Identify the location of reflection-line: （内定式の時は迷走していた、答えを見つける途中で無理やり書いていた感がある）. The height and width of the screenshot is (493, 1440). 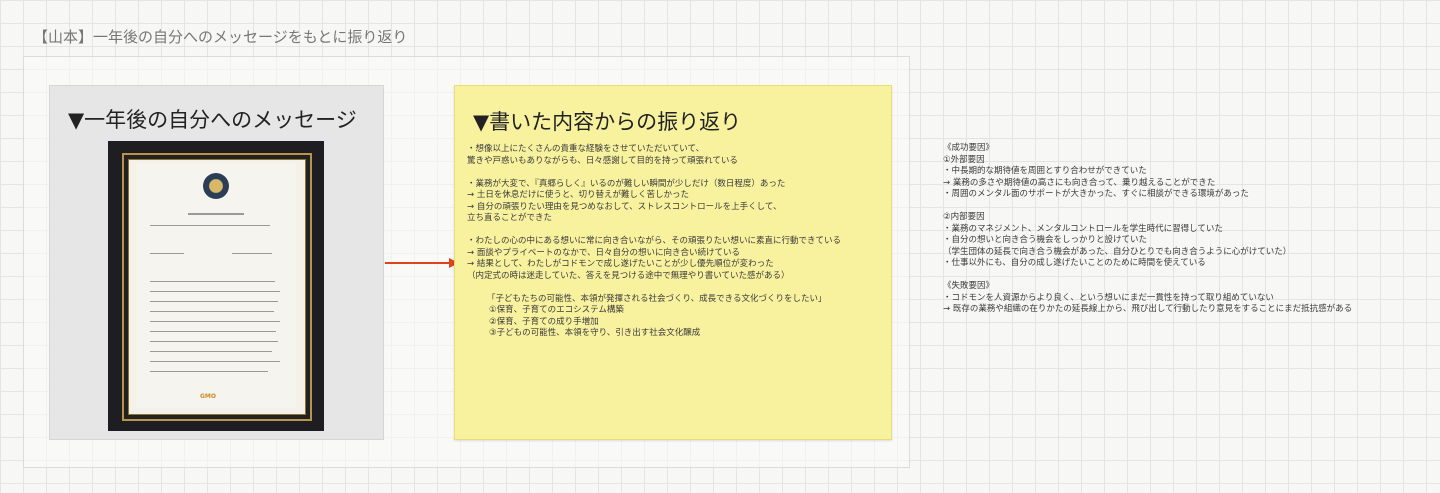
(628, 275).